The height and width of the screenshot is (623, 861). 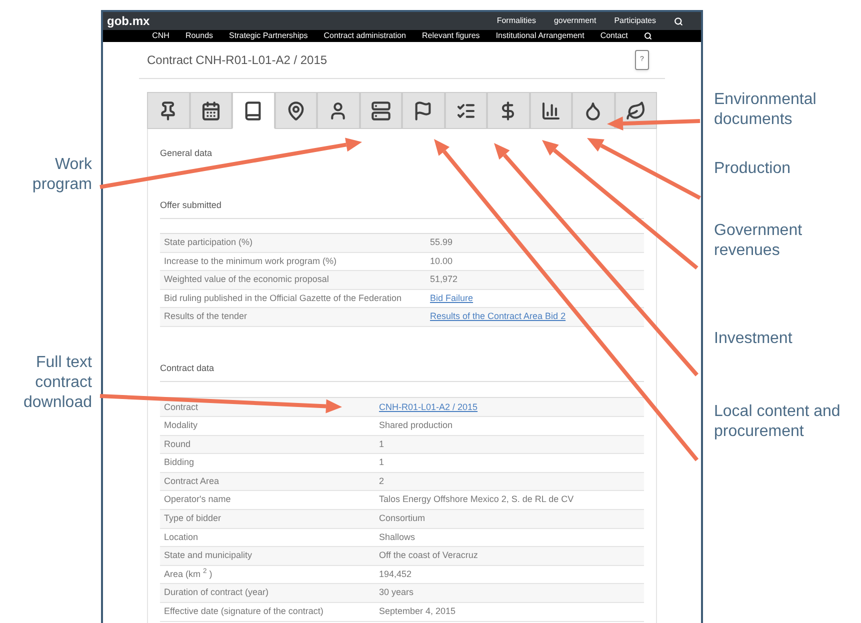 What do you see at coordinates (395, 574) in the screenshot?
I see `row-value: 194,452` at bounding box center [395, 574].